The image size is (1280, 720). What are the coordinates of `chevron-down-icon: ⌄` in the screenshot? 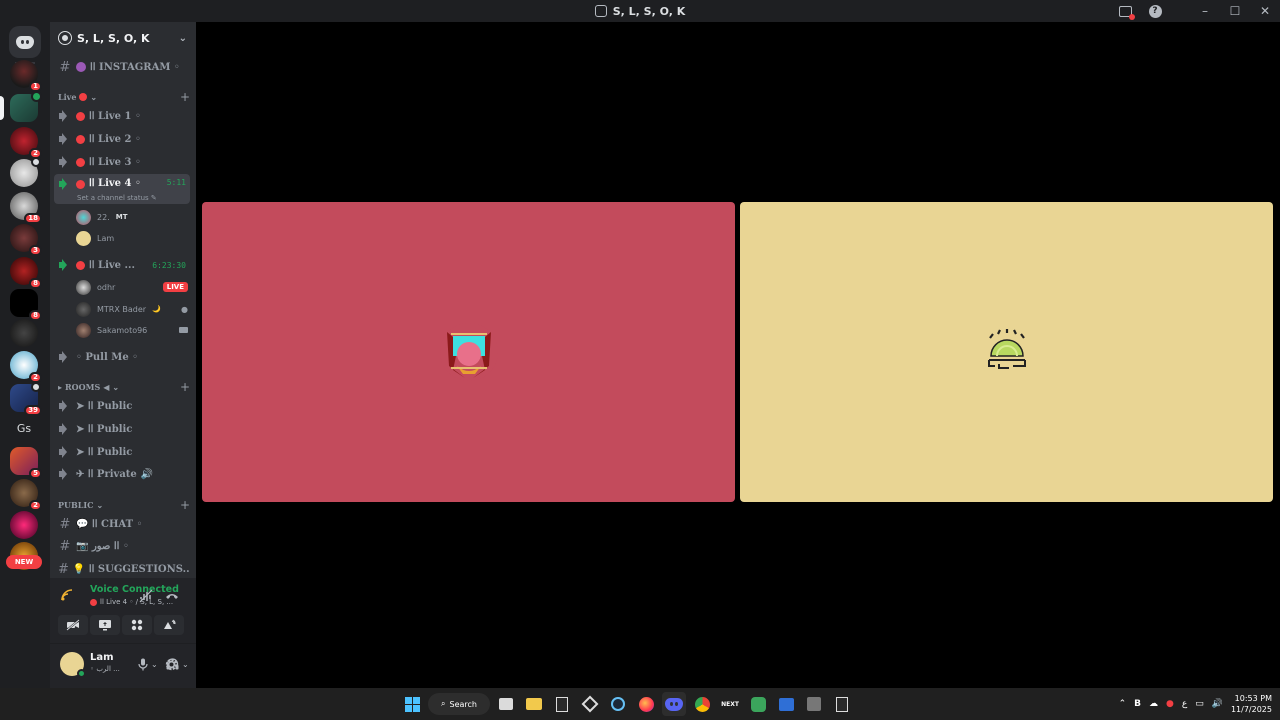 It's located at (94, 97).